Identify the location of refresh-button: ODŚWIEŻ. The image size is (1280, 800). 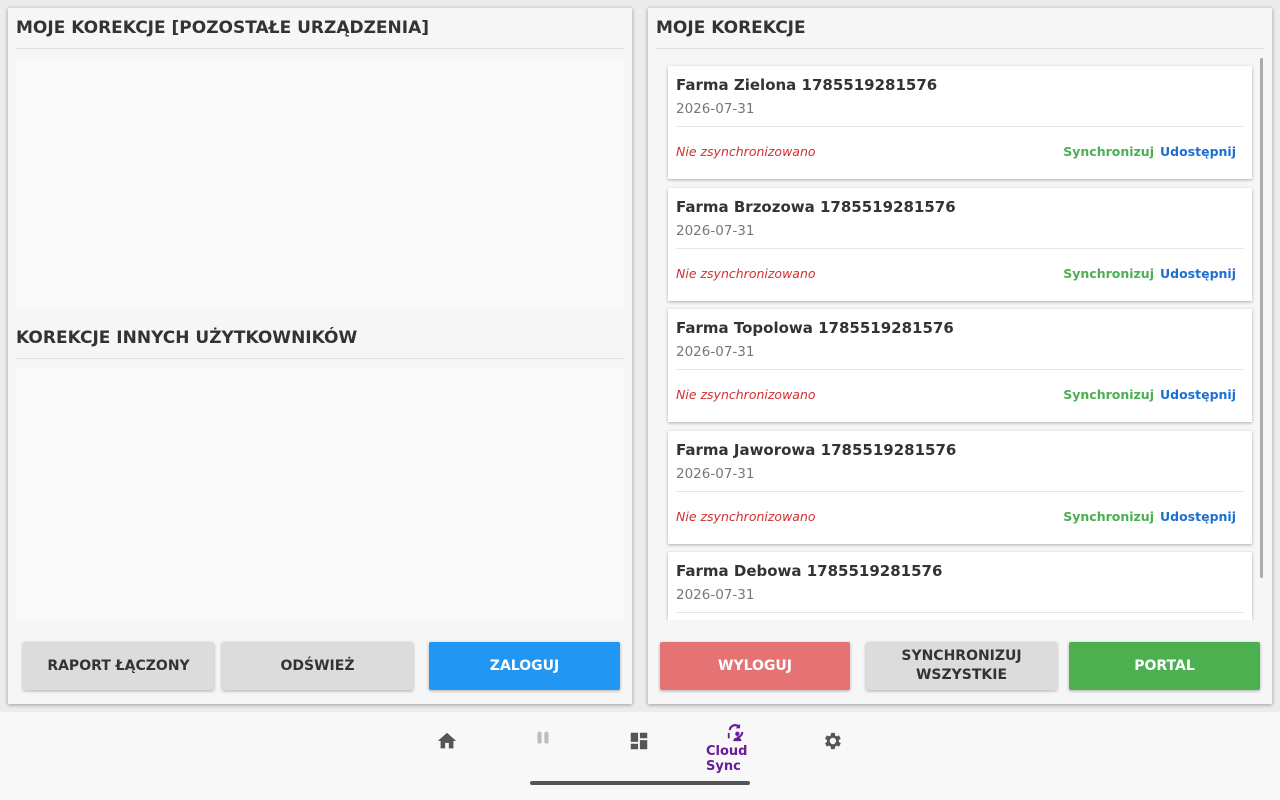
(317, 666).